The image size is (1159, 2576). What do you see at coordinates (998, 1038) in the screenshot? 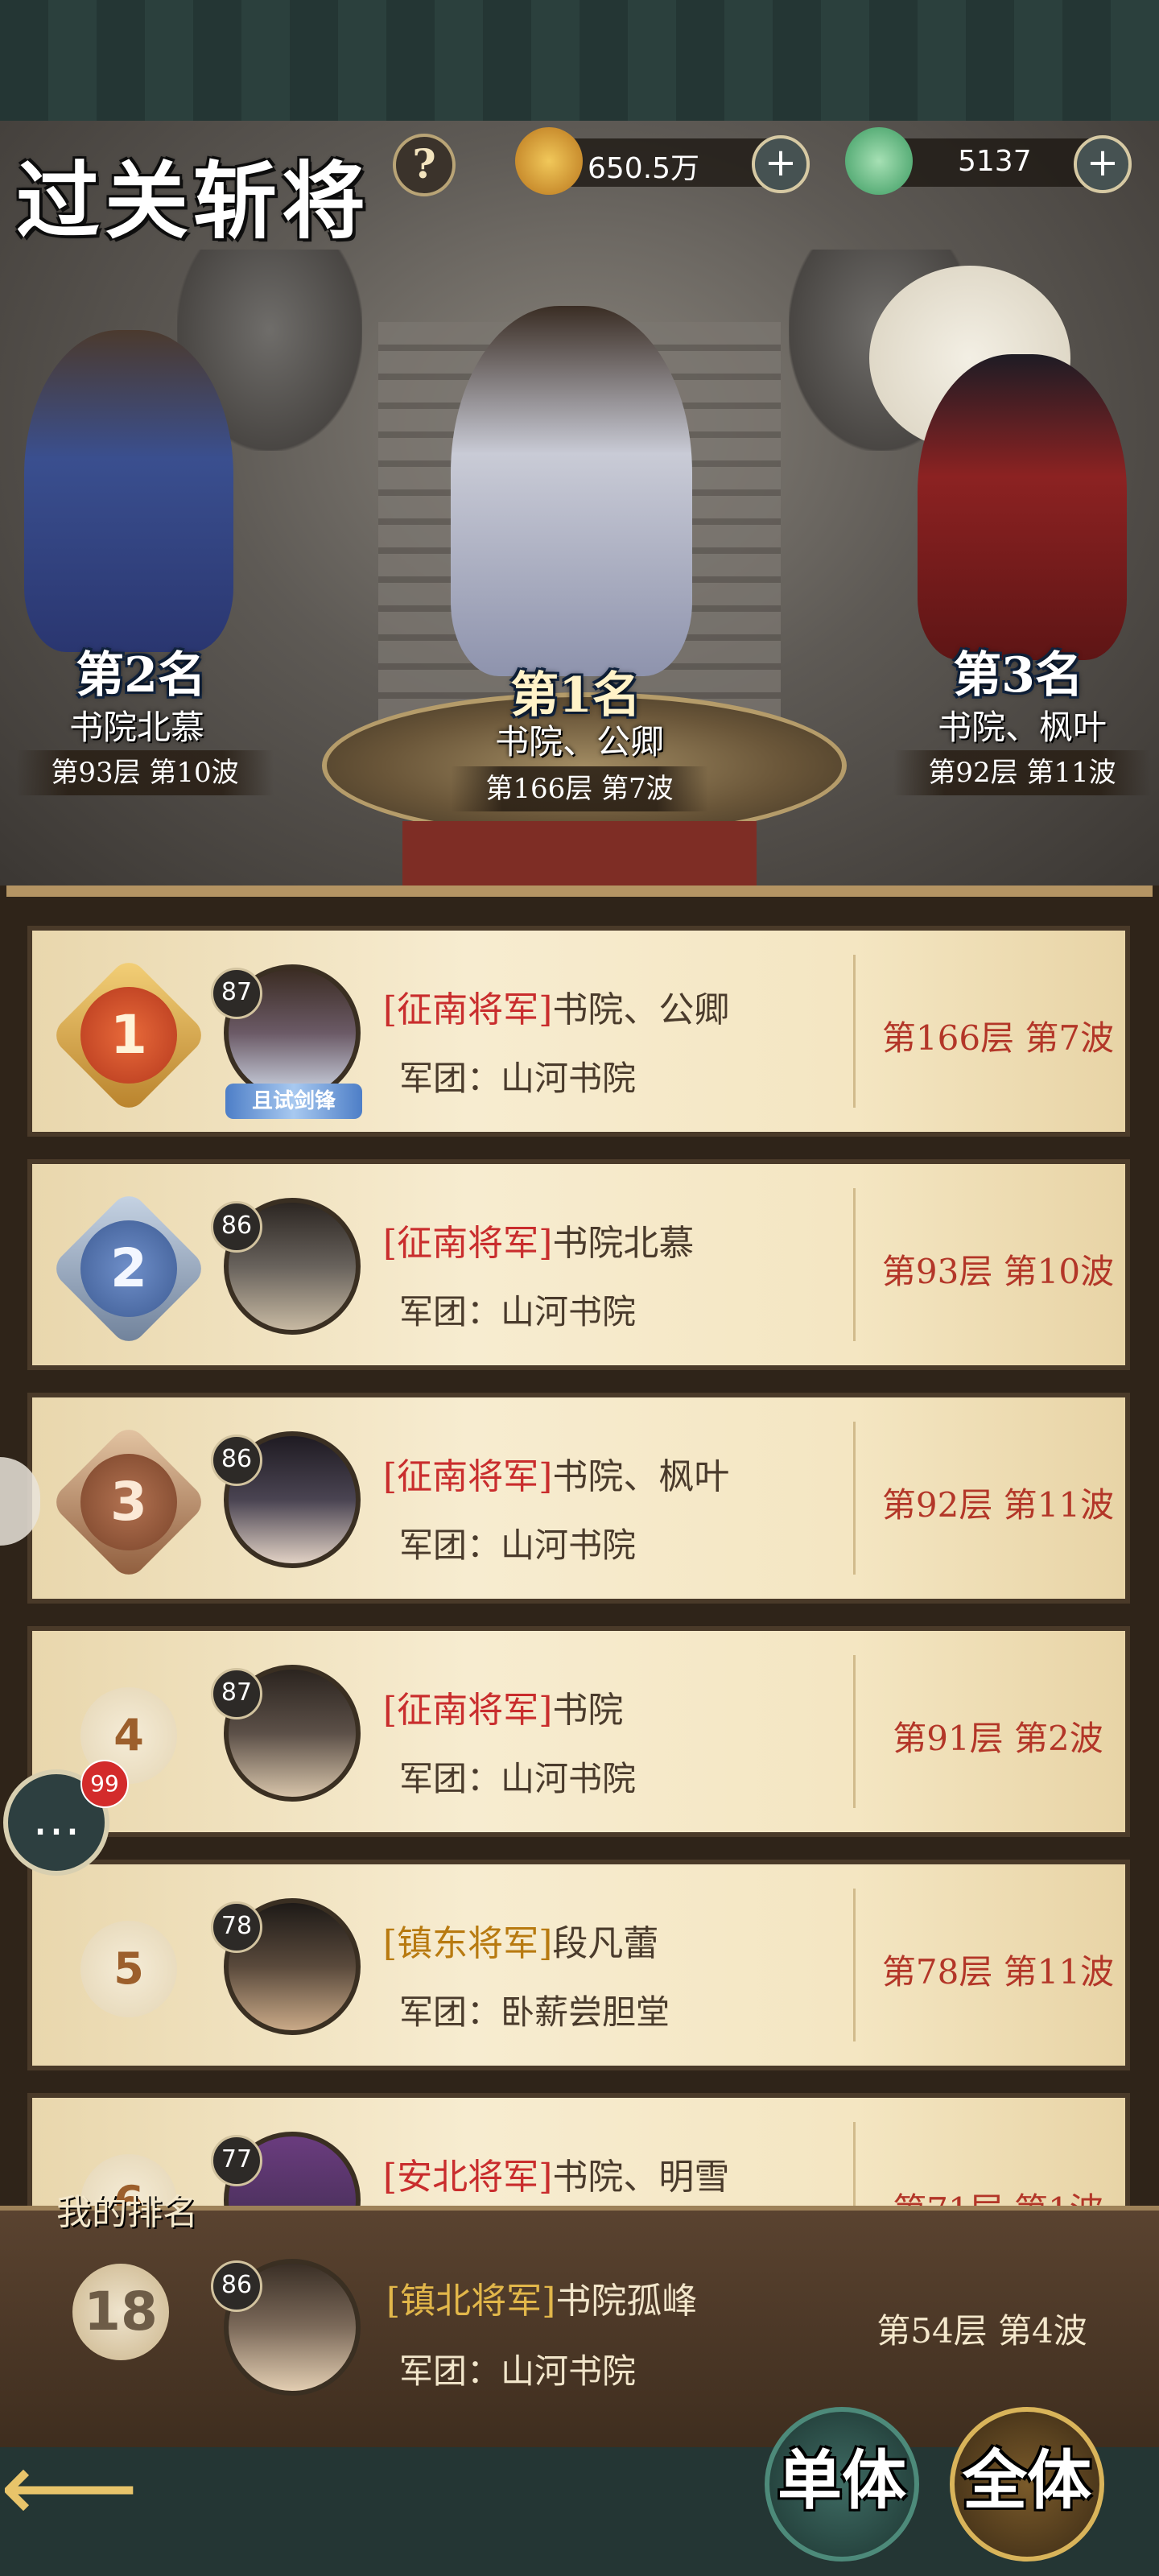
I see `progress-score: 第166层 第7波` at bounding box center [998, 1038].